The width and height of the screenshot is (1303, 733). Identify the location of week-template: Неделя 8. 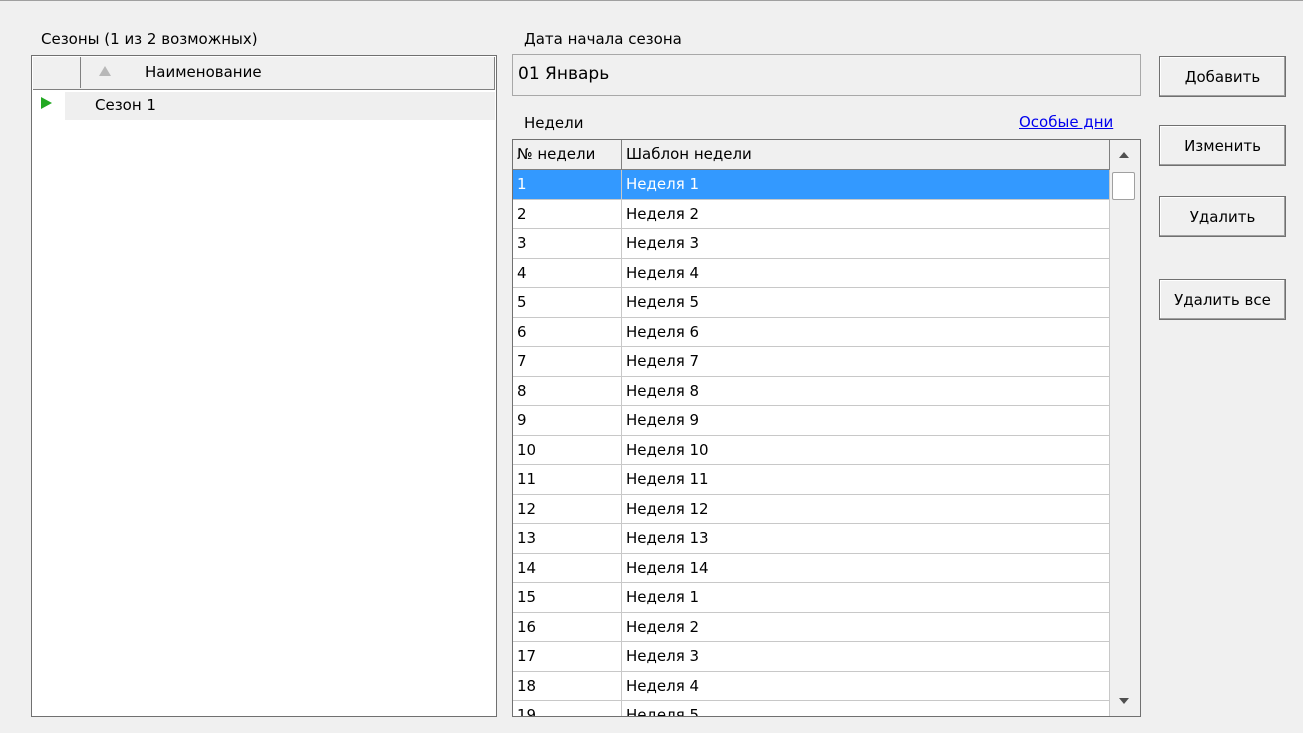
(663, 390).